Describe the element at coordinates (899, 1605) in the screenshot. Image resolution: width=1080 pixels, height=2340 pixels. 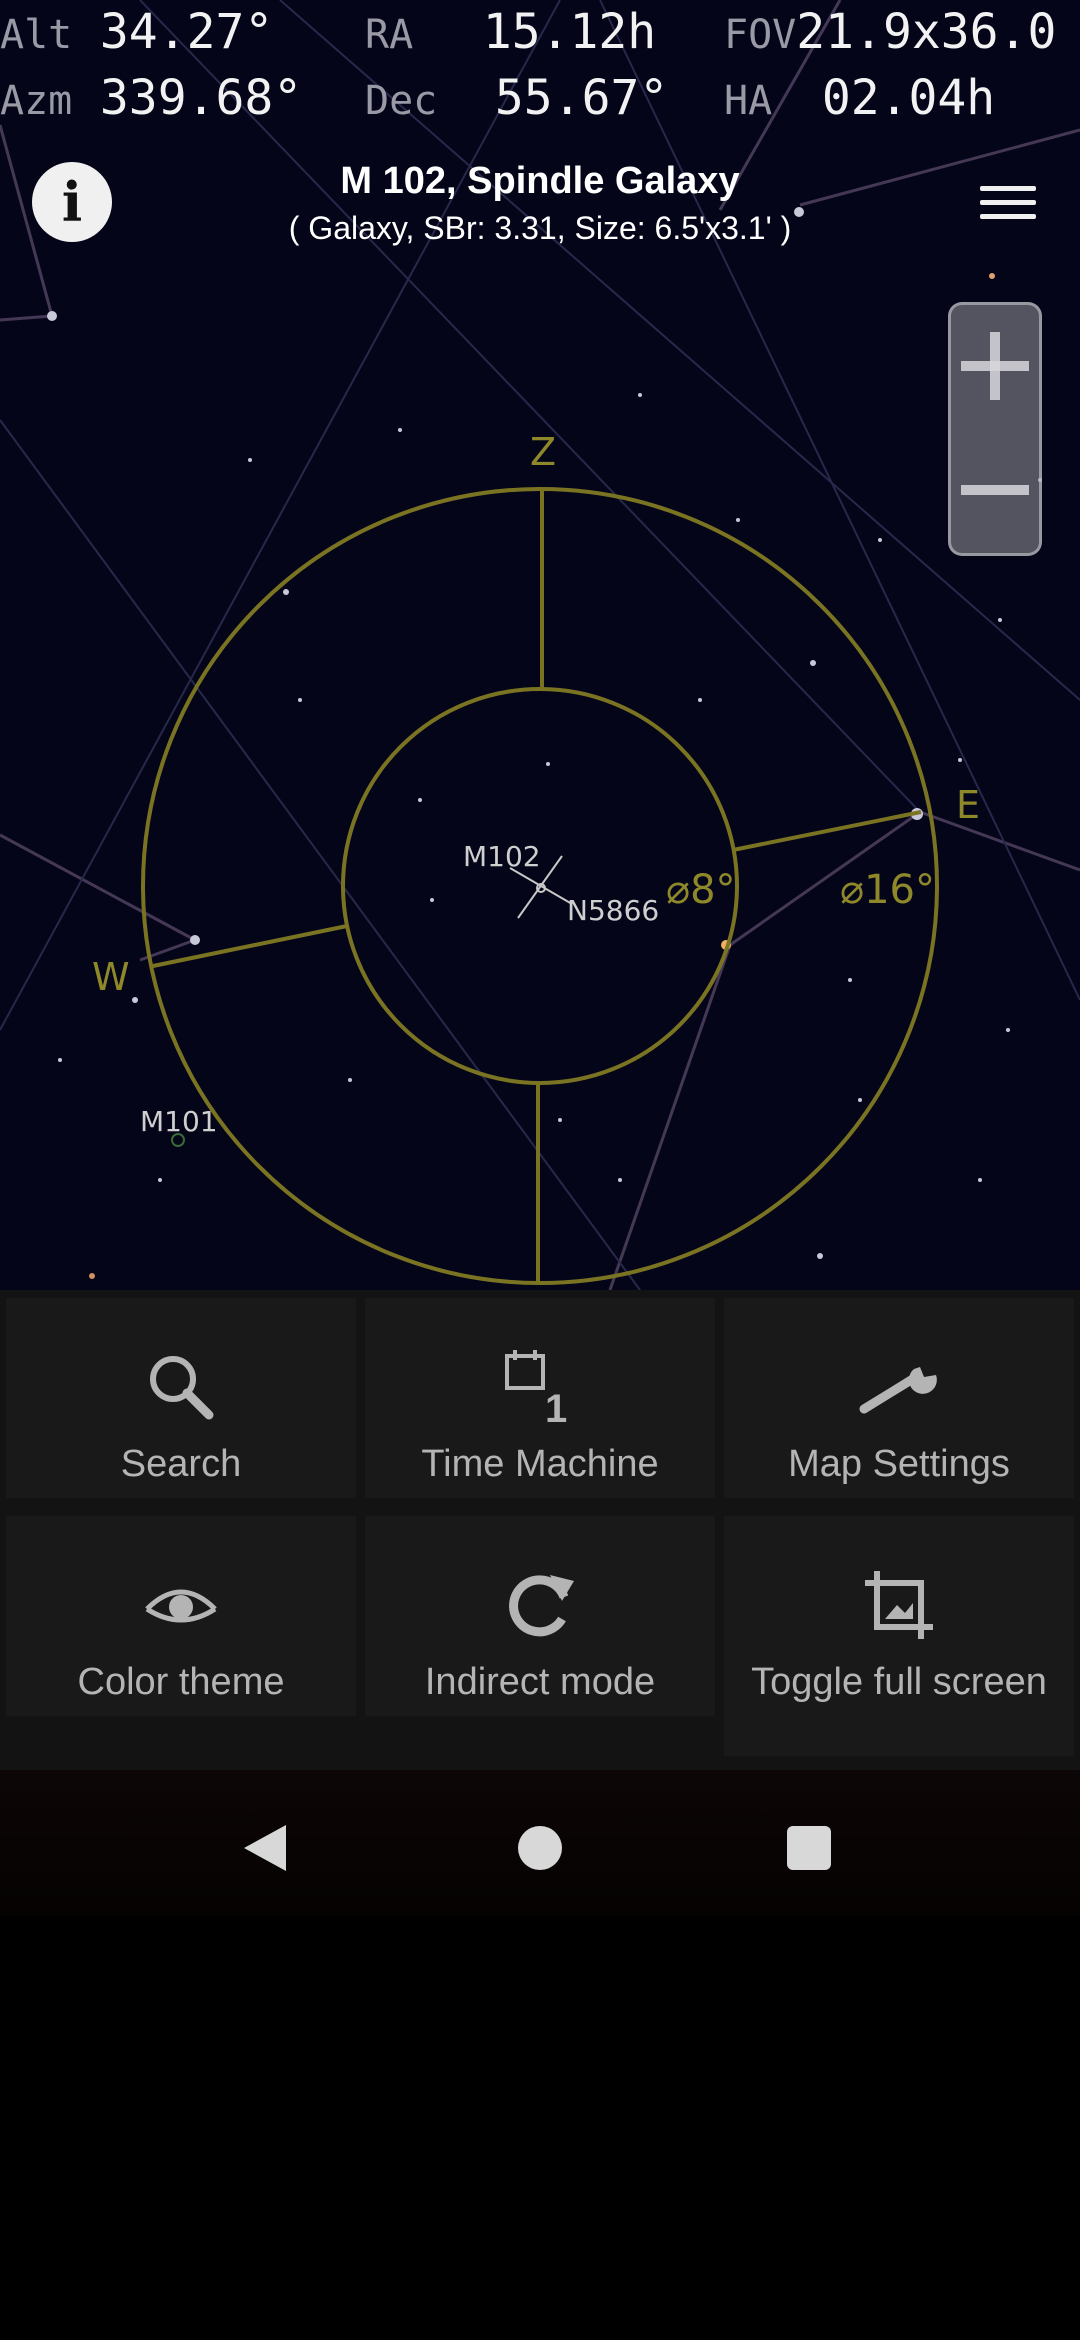
I see `crop-icon` at that location.